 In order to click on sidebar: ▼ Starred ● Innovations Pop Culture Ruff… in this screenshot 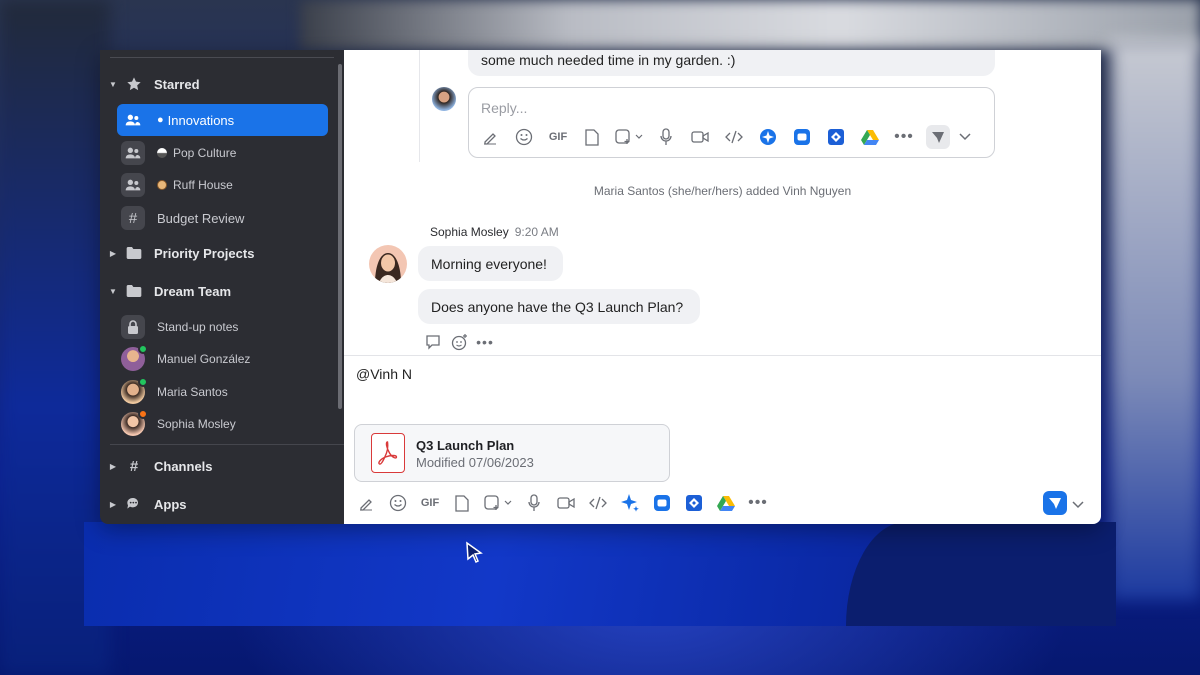, I will do `click(222, 287)`.